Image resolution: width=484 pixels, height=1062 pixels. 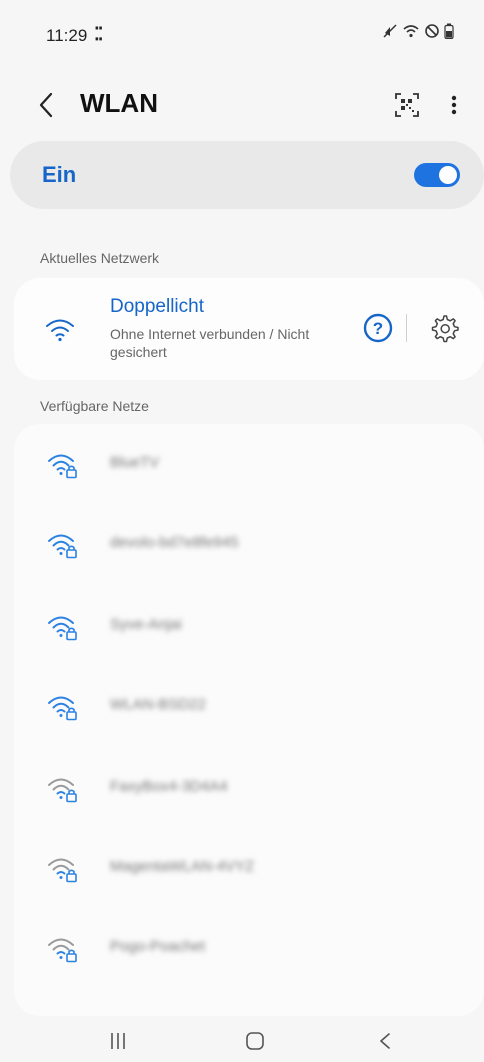 What do you see at coordinates (157, 306) in the screenshot?
I see `current-network-name: Doppellicht` at bounding box center [157, 306].